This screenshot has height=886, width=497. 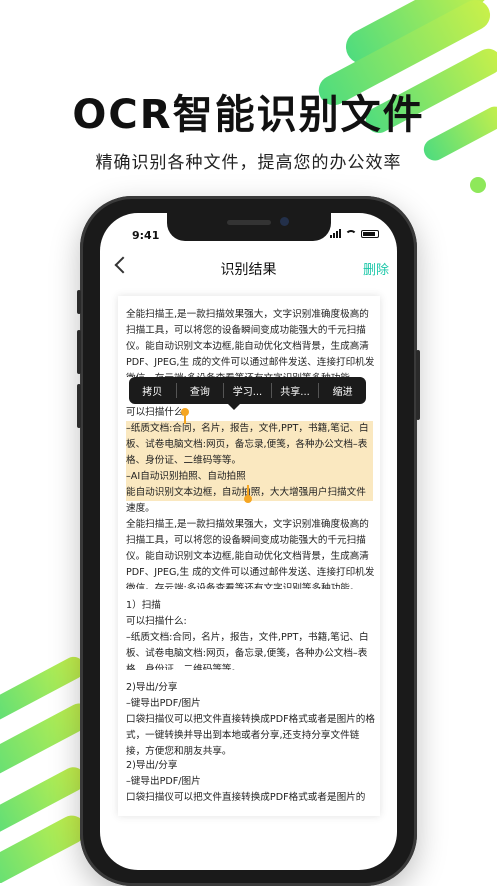 I want to click on promo-subline: 精确识别各种文件，提高您的办公效率, so click(x=248, y=163).